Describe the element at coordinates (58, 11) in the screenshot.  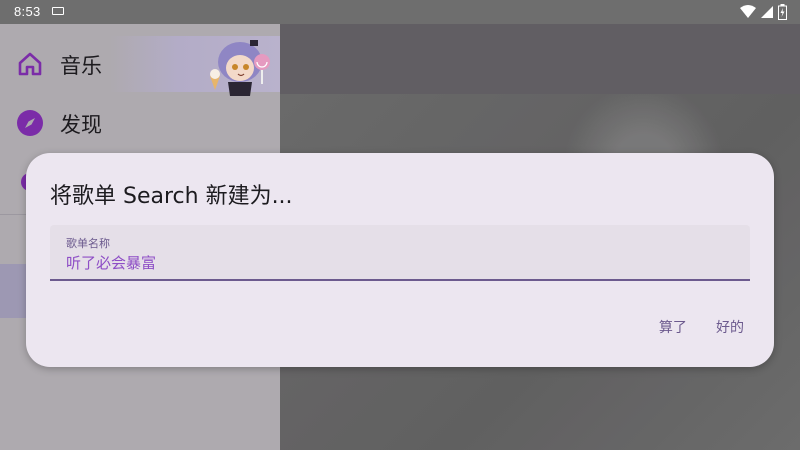
I see `keyboard-icon` at that location.